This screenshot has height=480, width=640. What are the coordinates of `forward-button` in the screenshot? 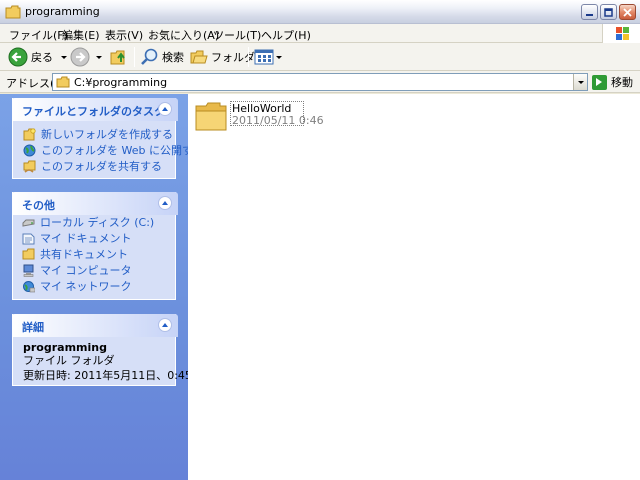 It's located at (86, 57).